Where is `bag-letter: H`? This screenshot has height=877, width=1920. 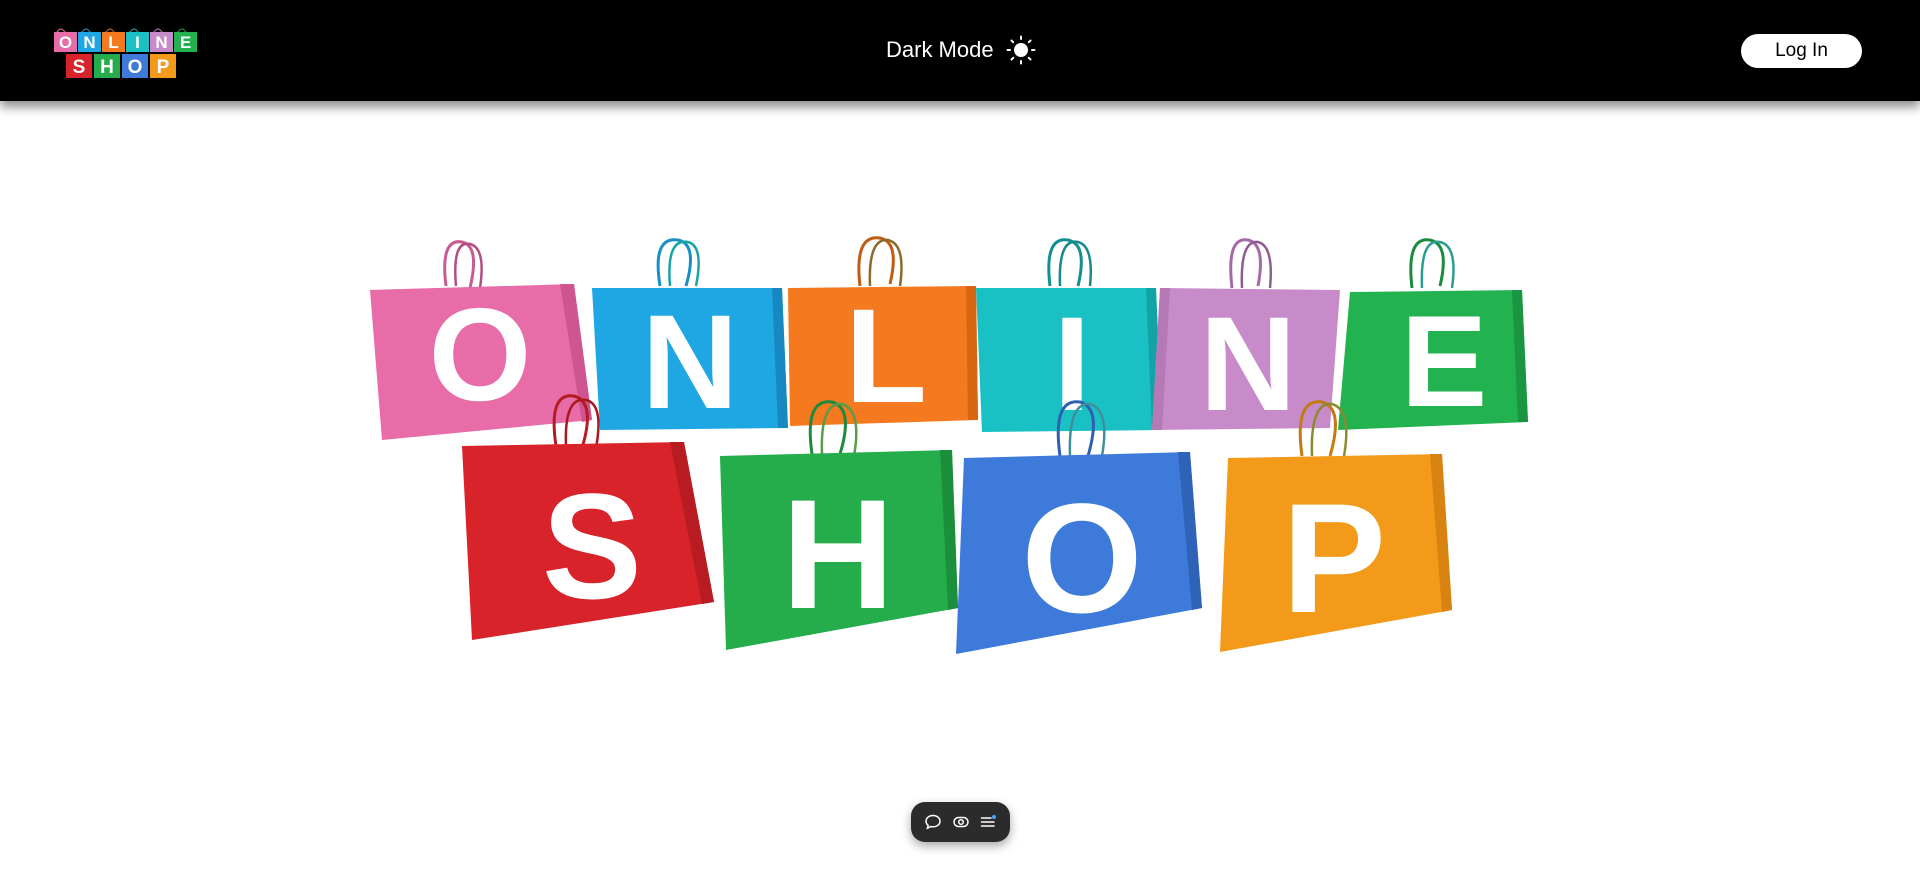
bag-letter: H is located at coordinates (838, 555).